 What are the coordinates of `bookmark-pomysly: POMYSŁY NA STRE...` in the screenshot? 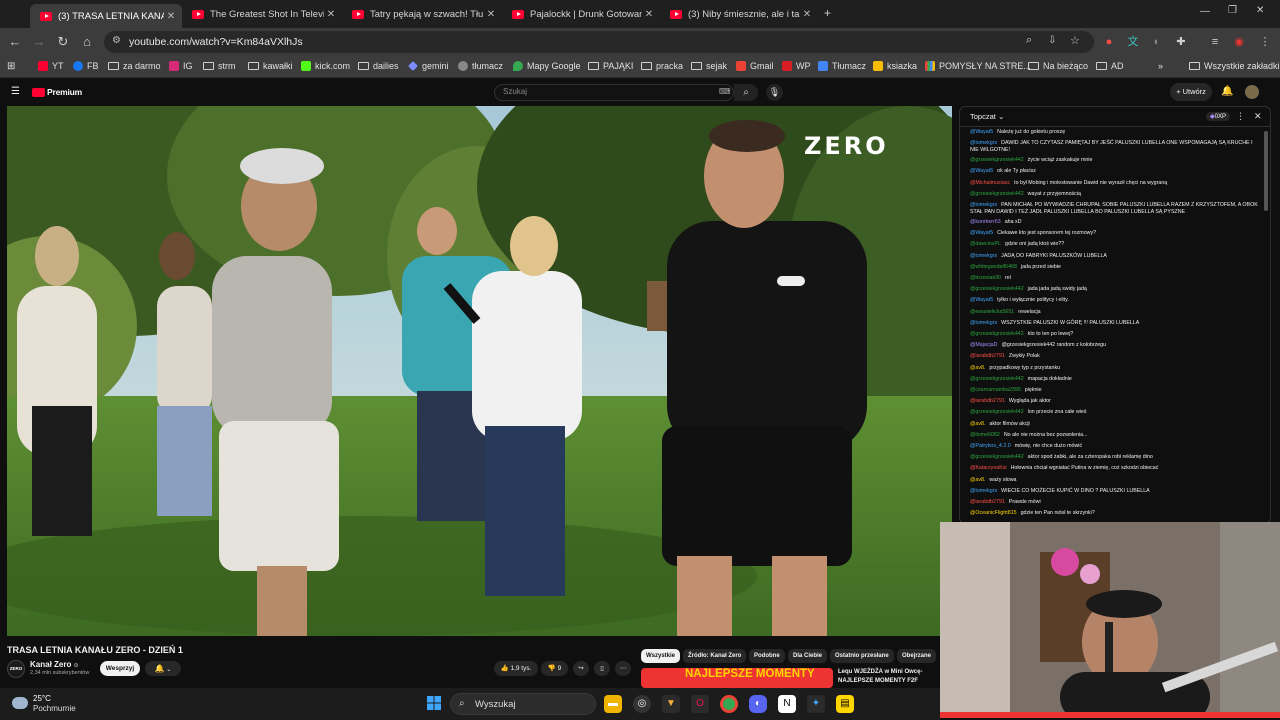 It's located at (978, 66).